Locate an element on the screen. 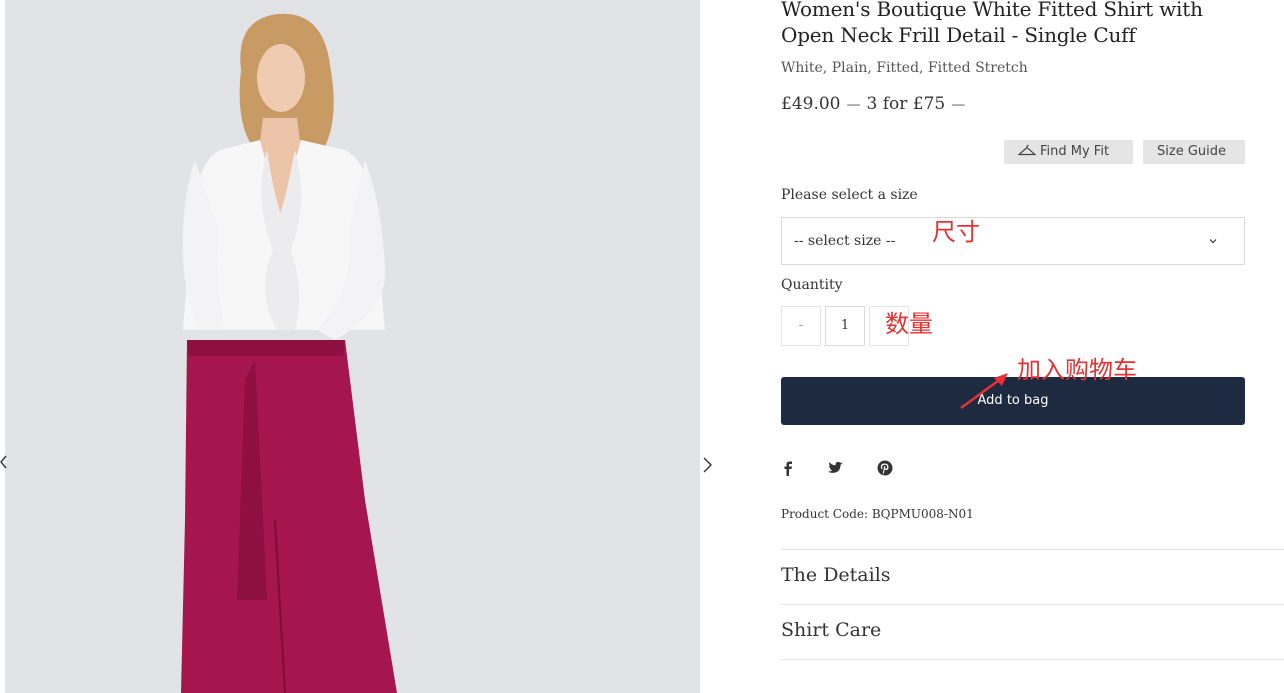  hanger-icon is located at coordinates (1027, 150).